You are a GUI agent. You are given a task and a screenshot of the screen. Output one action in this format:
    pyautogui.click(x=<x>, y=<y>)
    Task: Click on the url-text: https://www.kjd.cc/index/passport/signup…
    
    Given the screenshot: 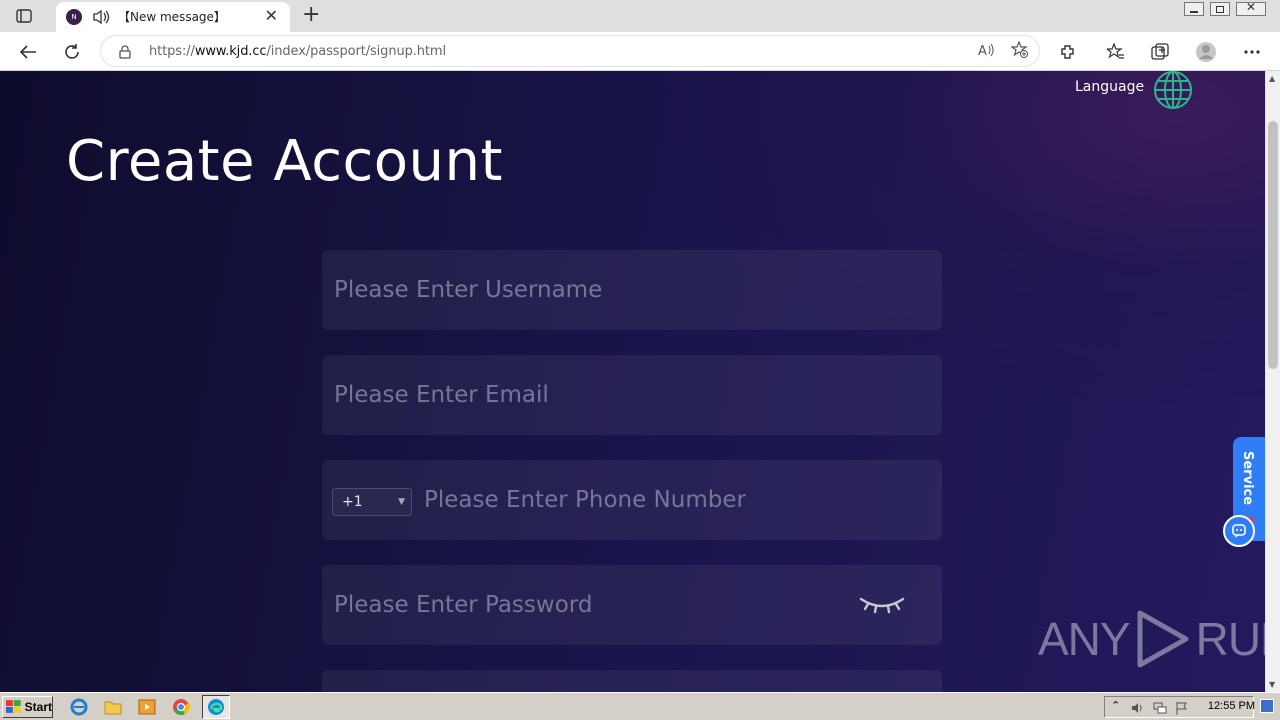 What is the action you would take?
    pyautogui.click(x=297, y=51)
    